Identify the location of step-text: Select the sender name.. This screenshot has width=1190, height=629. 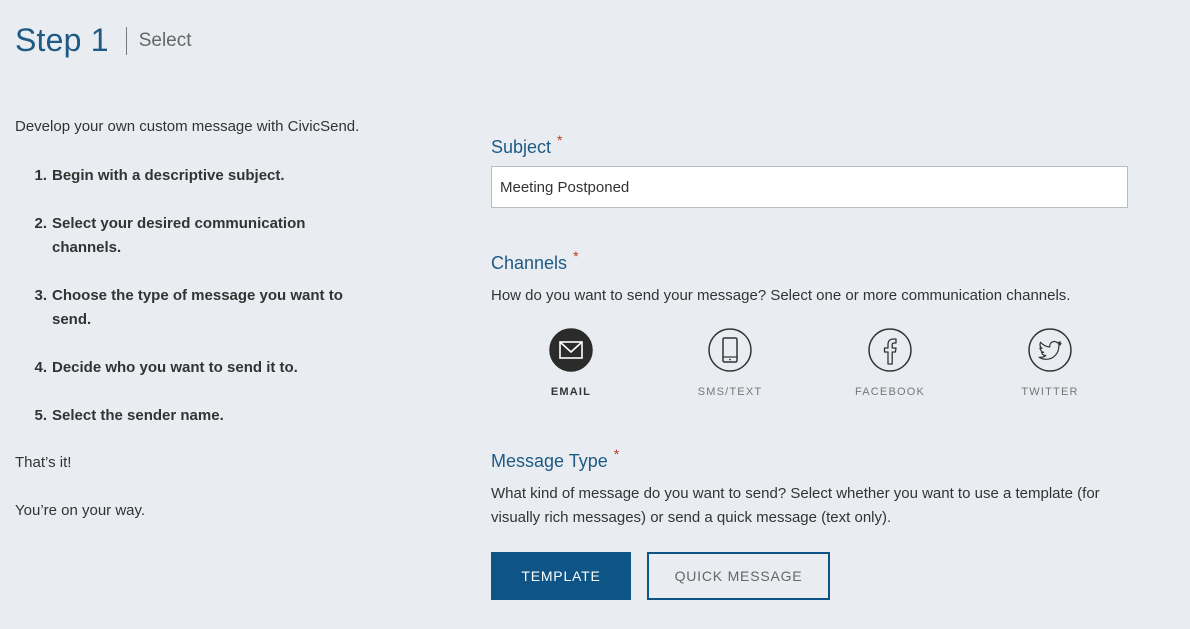
(138, 415).